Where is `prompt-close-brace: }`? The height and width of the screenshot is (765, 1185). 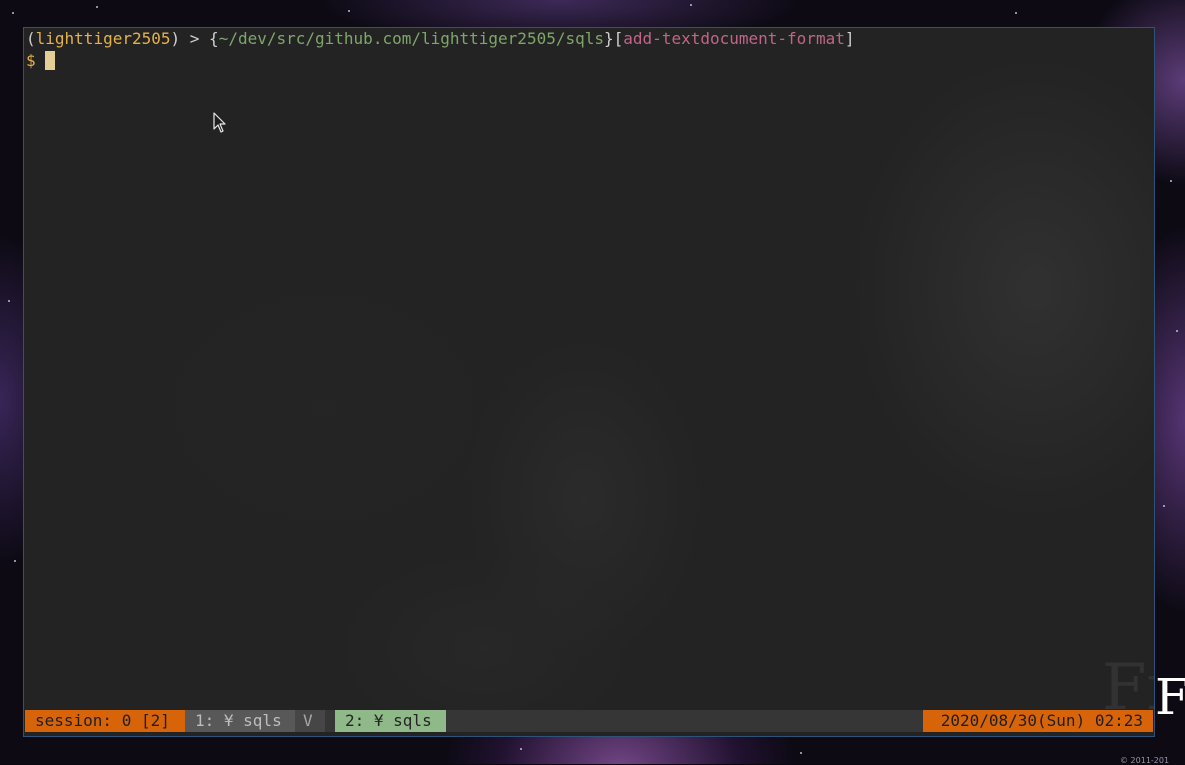
prompt-close-brace: } is located at coordinates (609, 38).